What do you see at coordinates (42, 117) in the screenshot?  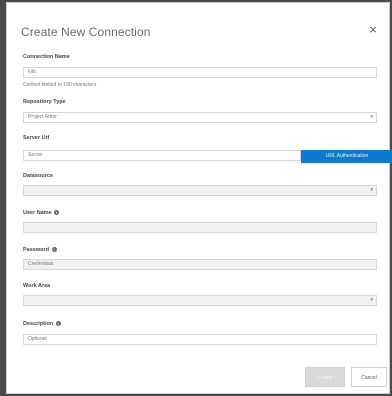 I see `repository-type-value: Project Arbor` at bounding box center [42, 117].